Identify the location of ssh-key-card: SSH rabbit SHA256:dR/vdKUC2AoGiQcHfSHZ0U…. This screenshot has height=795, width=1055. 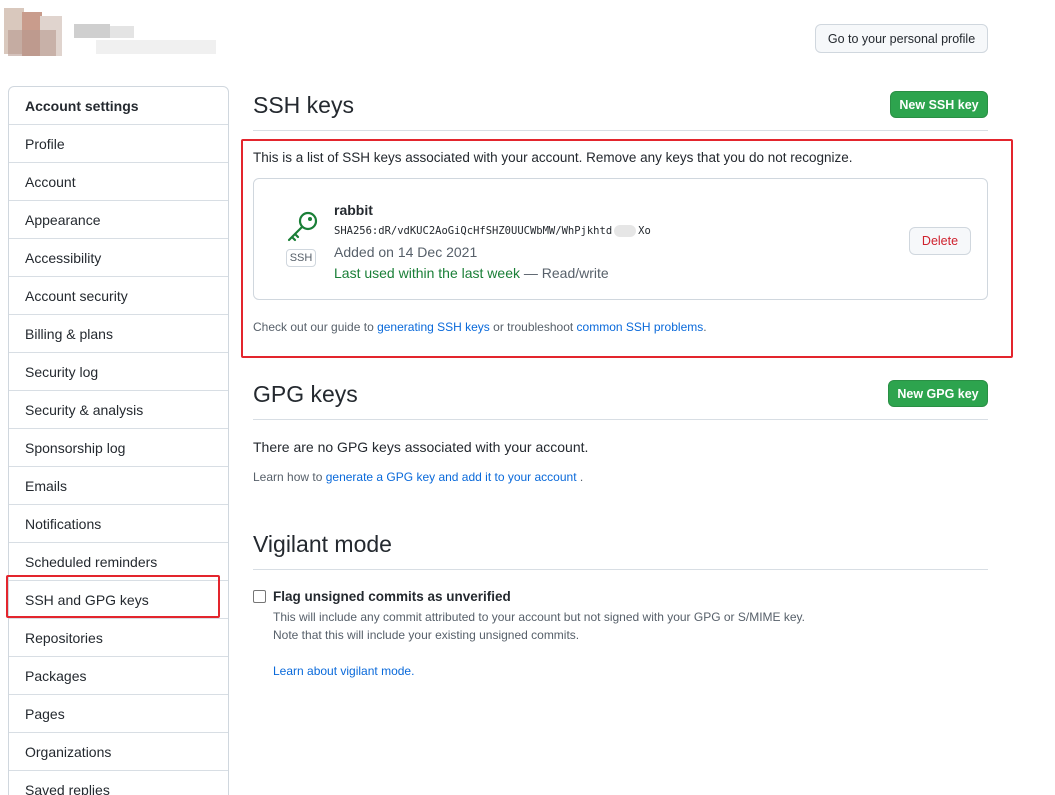
(620, 239).